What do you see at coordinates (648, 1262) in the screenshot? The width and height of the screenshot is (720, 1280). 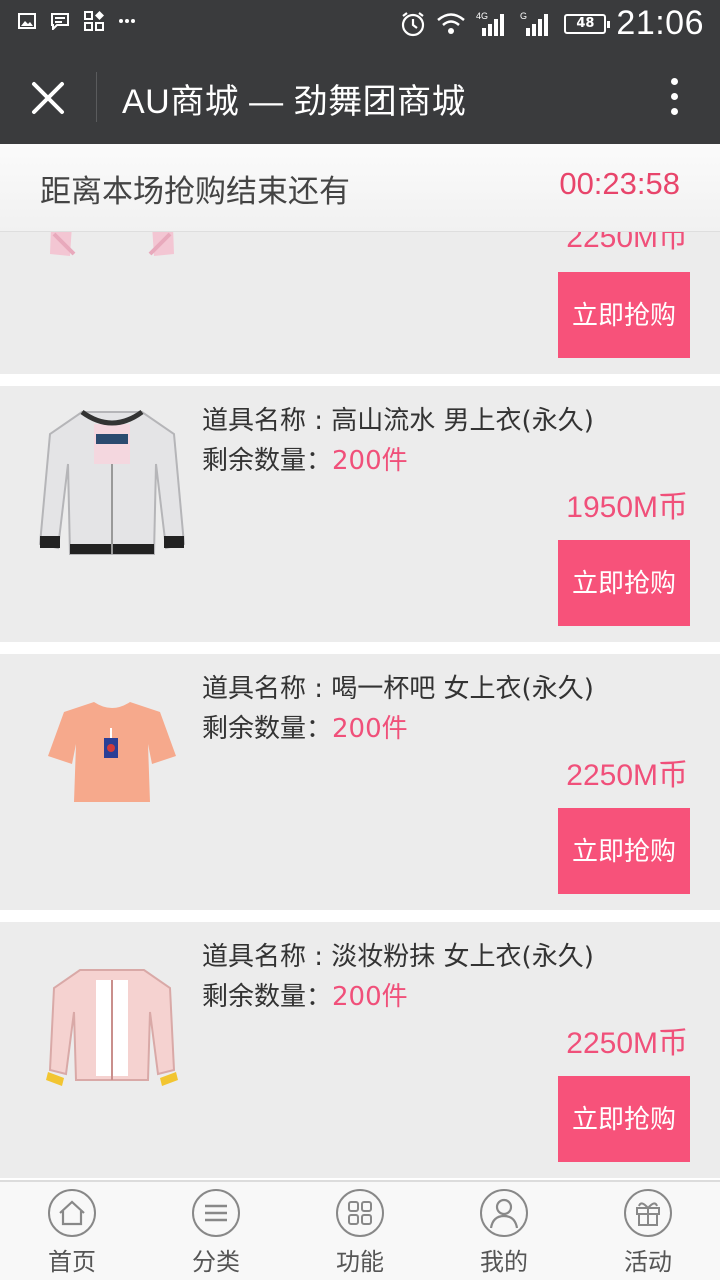 I see `nav-label: 活动` at bounding box center [648, 1262].